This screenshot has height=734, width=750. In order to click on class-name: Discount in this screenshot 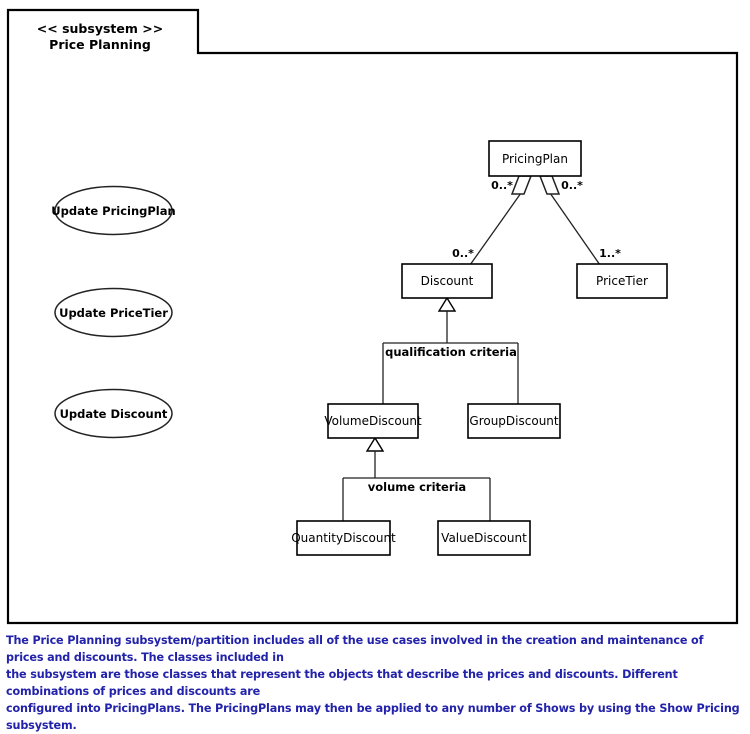, I will do `click(447, 281)`.